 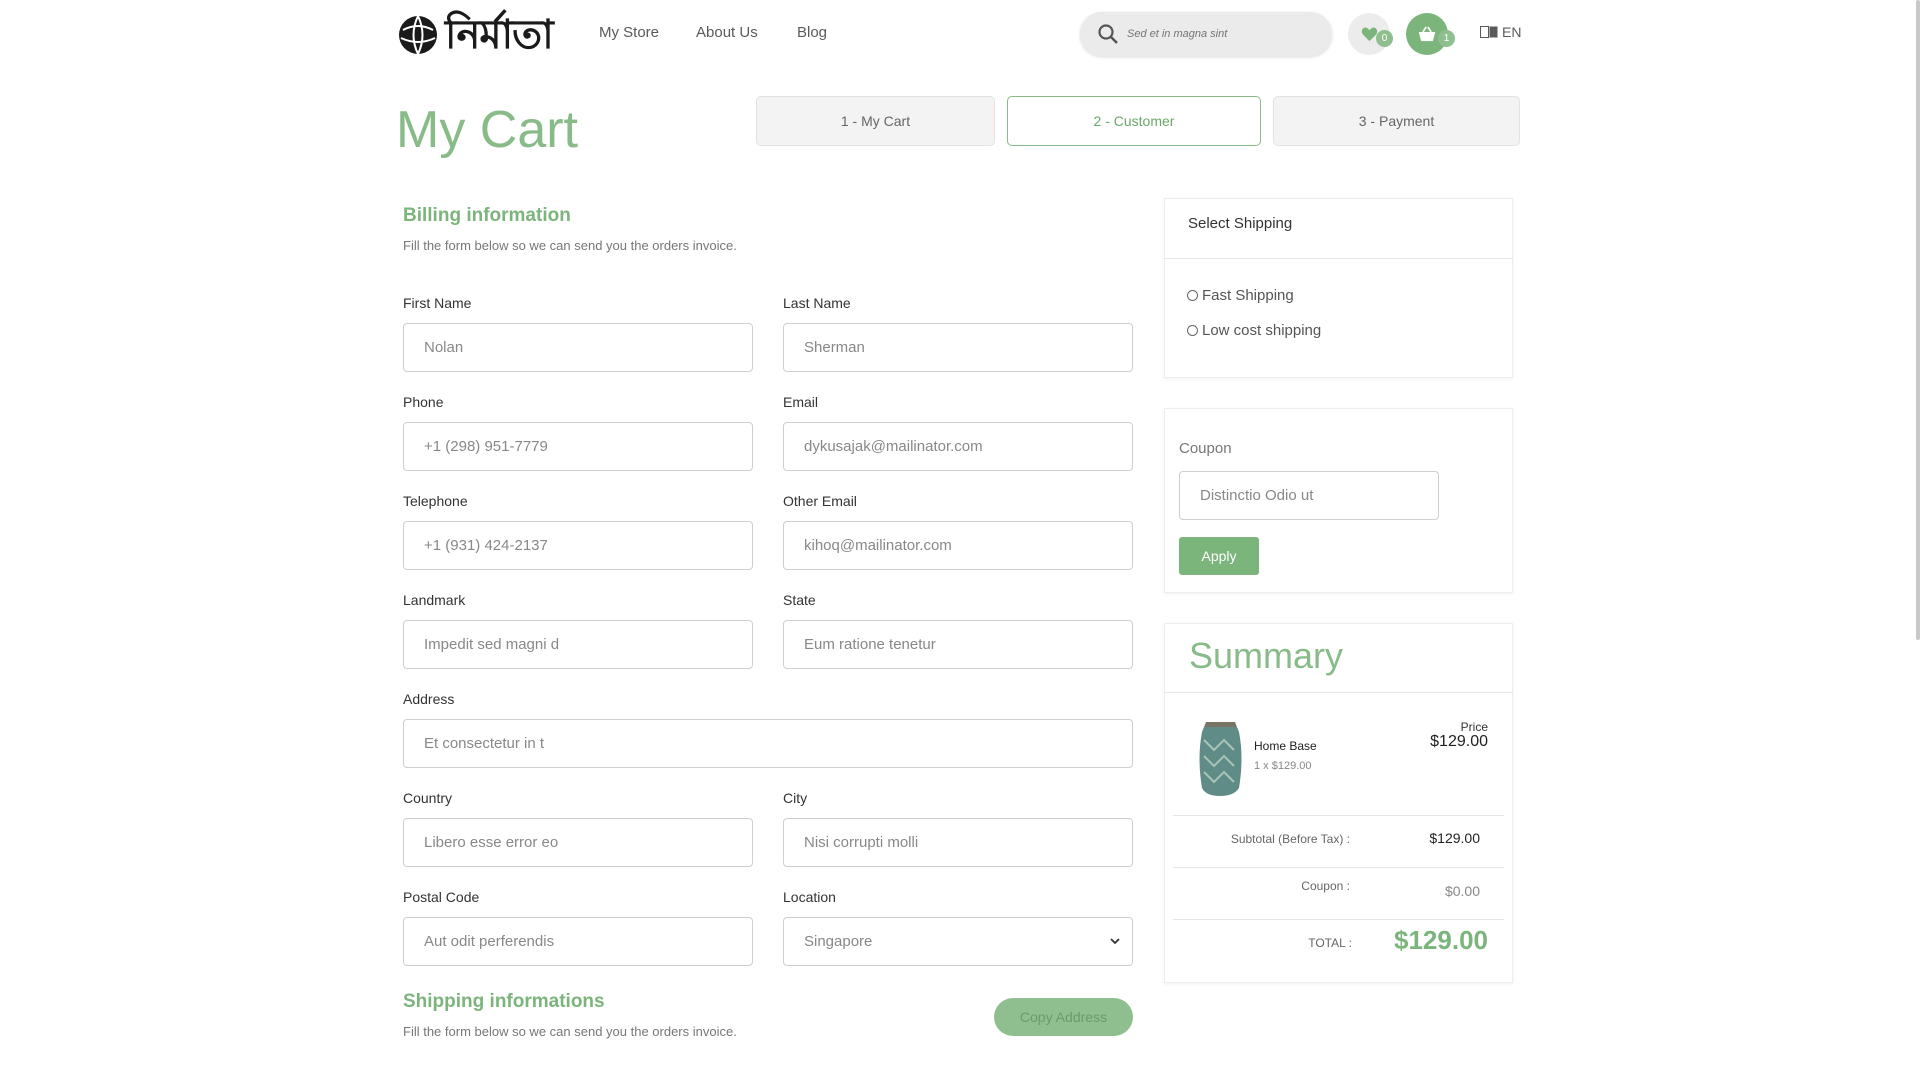 What do you see at coordinates (820, 501) in the screenshot?
I see `other-email-label: Other Email` at bounding box center [820, 501].